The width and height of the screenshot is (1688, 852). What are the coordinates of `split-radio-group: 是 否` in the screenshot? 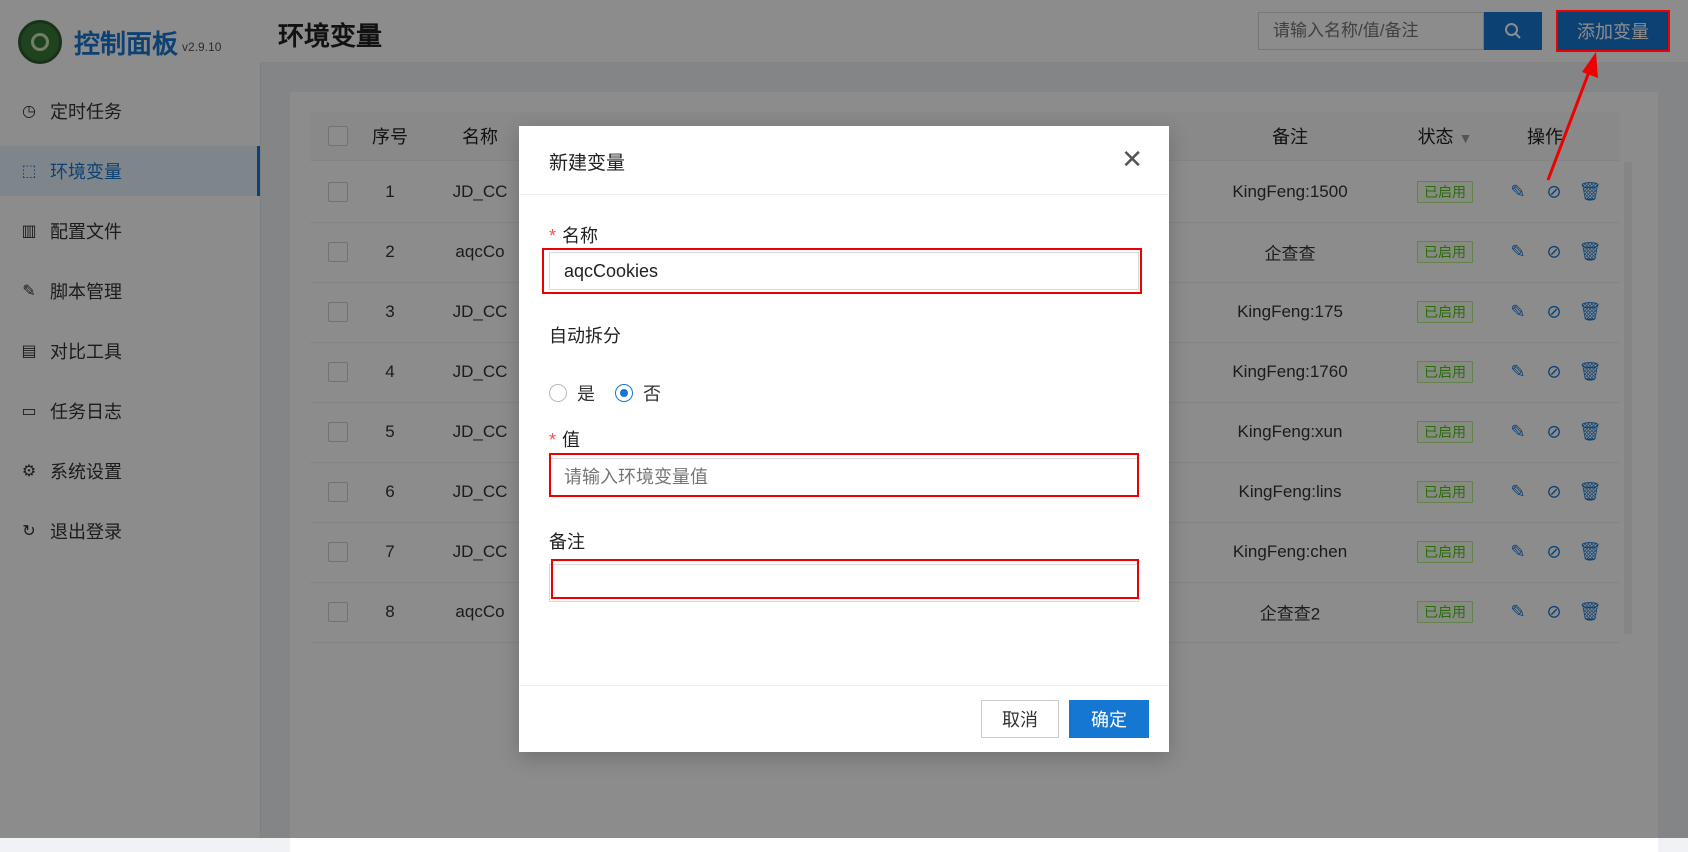 It's located at (605, 393).